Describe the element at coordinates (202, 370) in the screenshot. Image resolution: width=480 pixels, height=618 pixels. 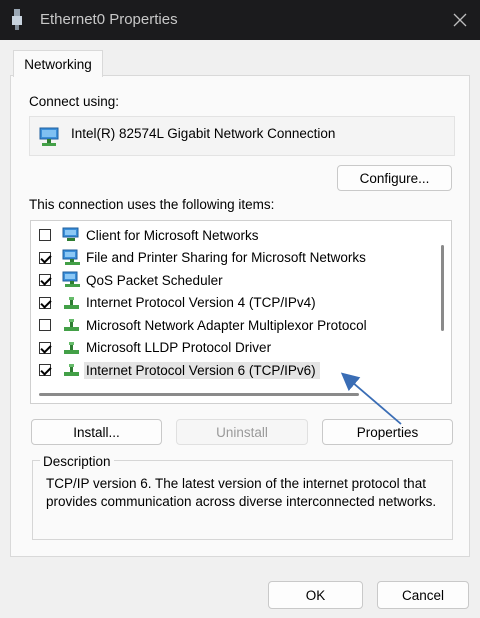
I see `item-label: Internet Protocol Version 6 (TCP/IPv6)` at that location.